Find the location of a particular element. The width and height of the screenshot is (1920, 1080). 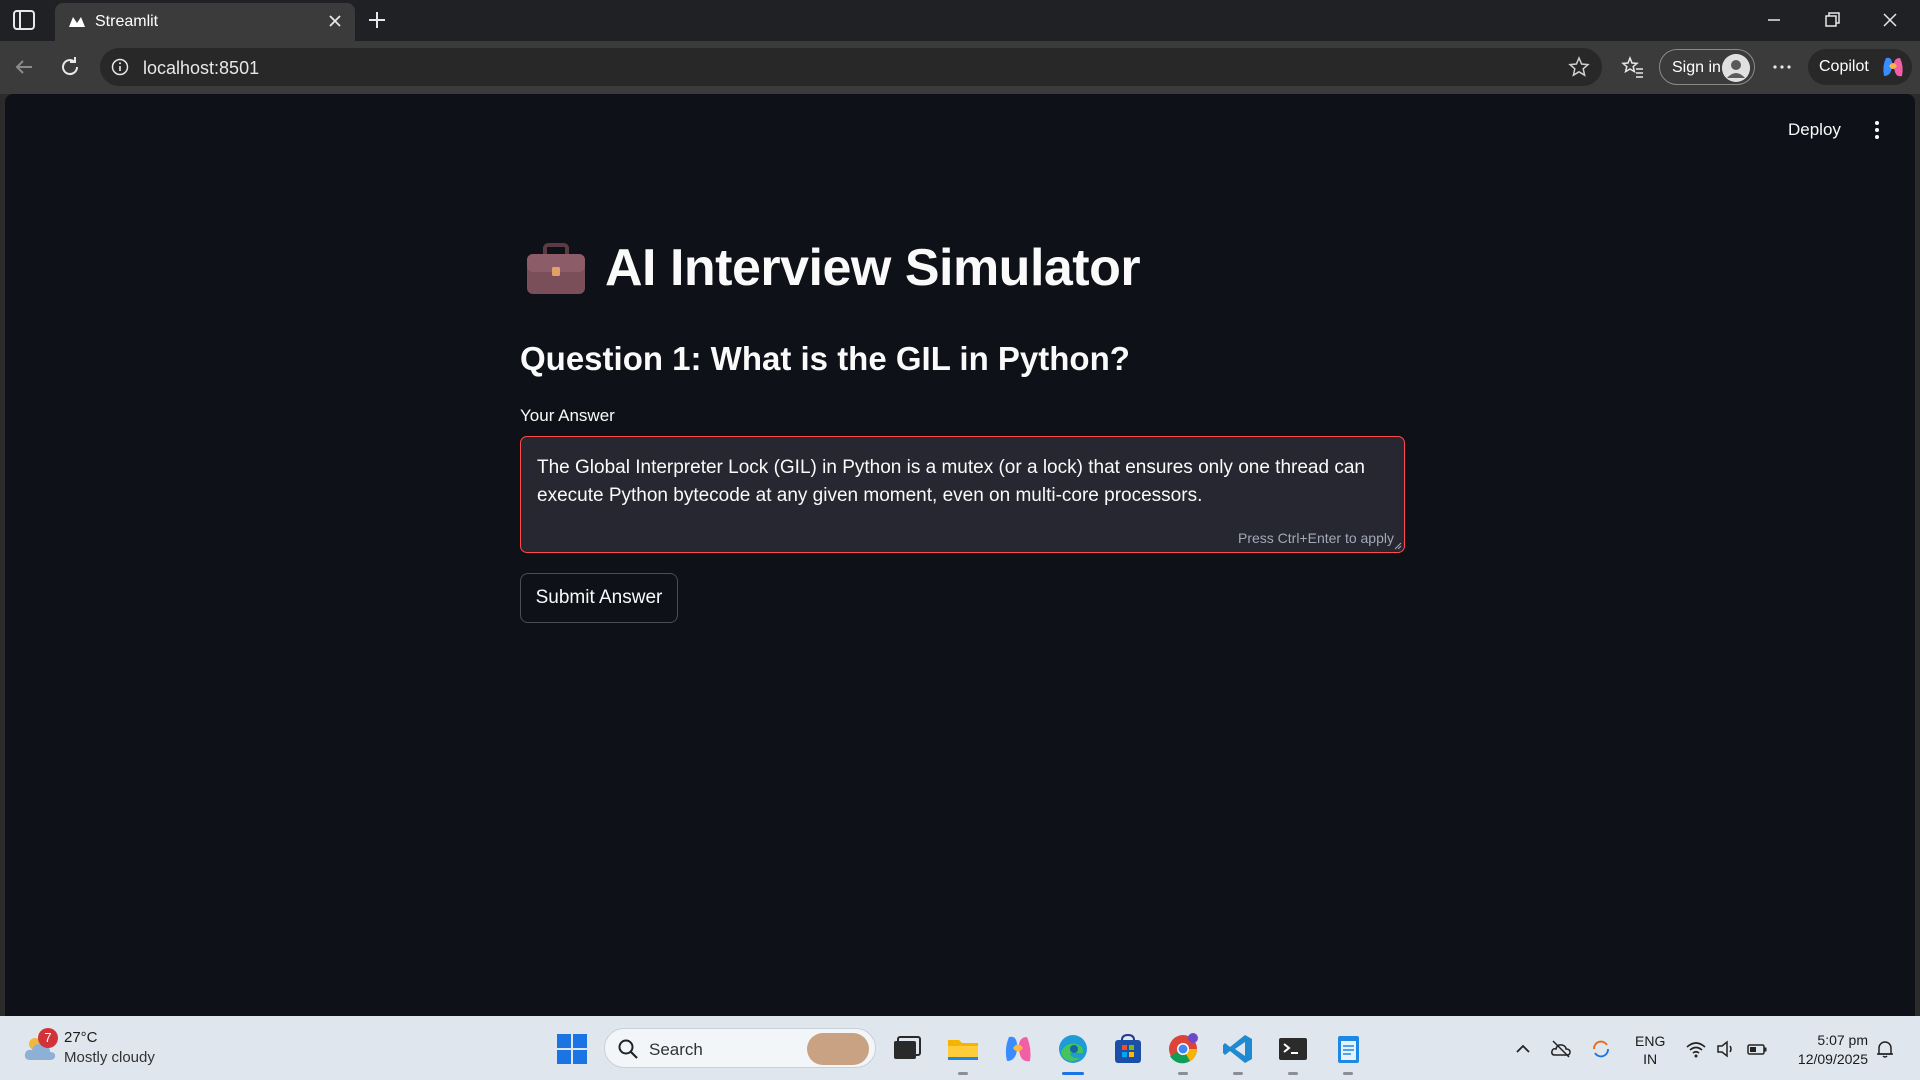

favorite-star-icon is located at coordinates (1579, 67).